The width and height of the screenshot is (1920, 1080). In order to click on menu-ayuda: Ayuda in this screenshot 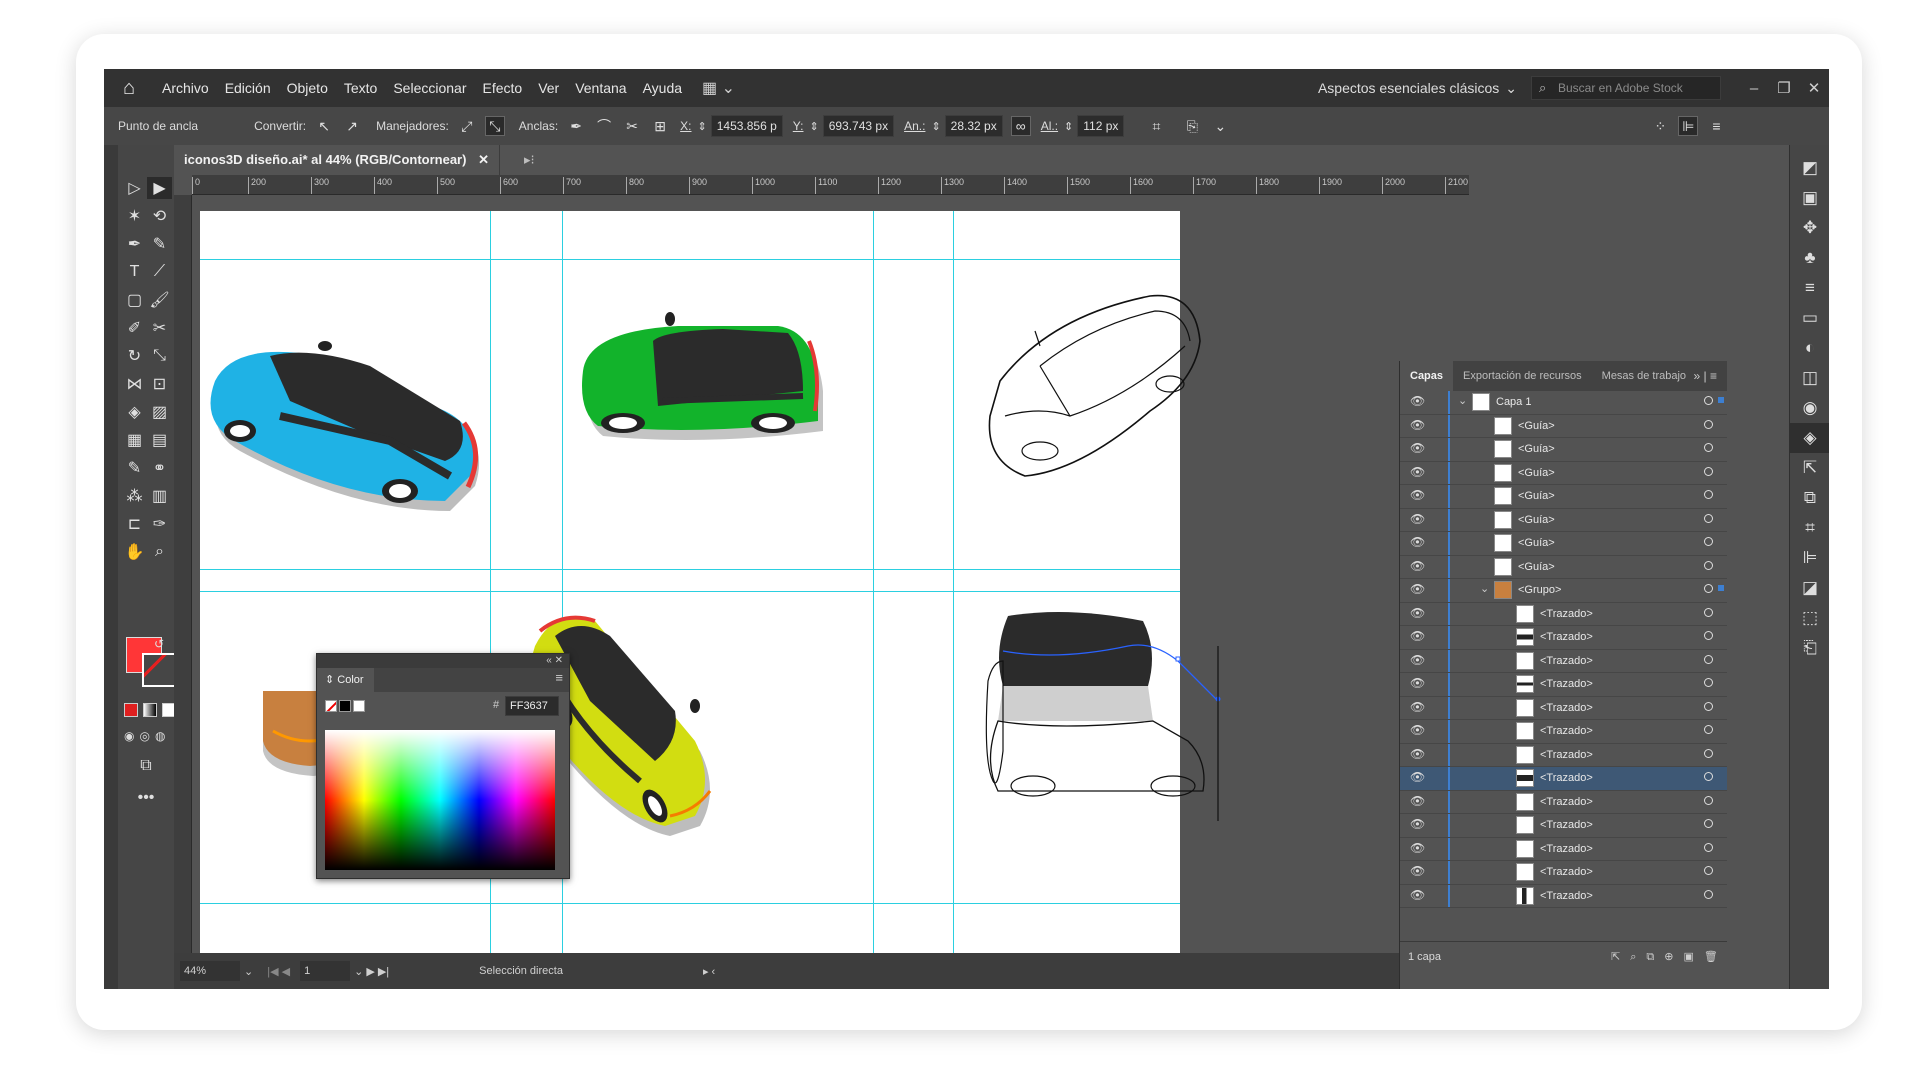, I will do `click(662, 88)`.